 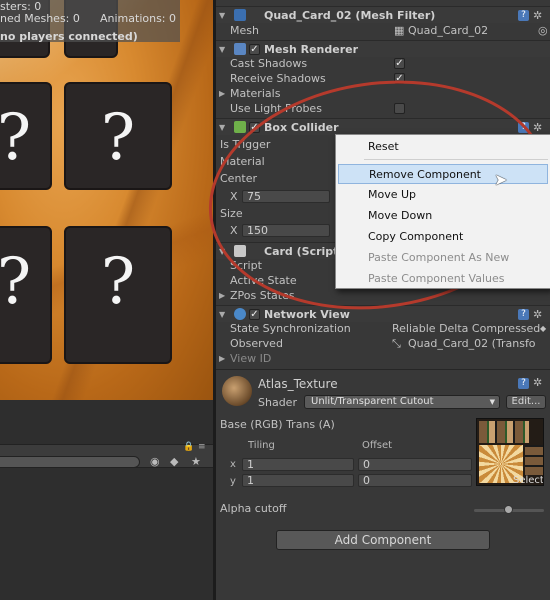 I want to click on cast-shadows-checkbox: ✓, so click(x=399, y=63).